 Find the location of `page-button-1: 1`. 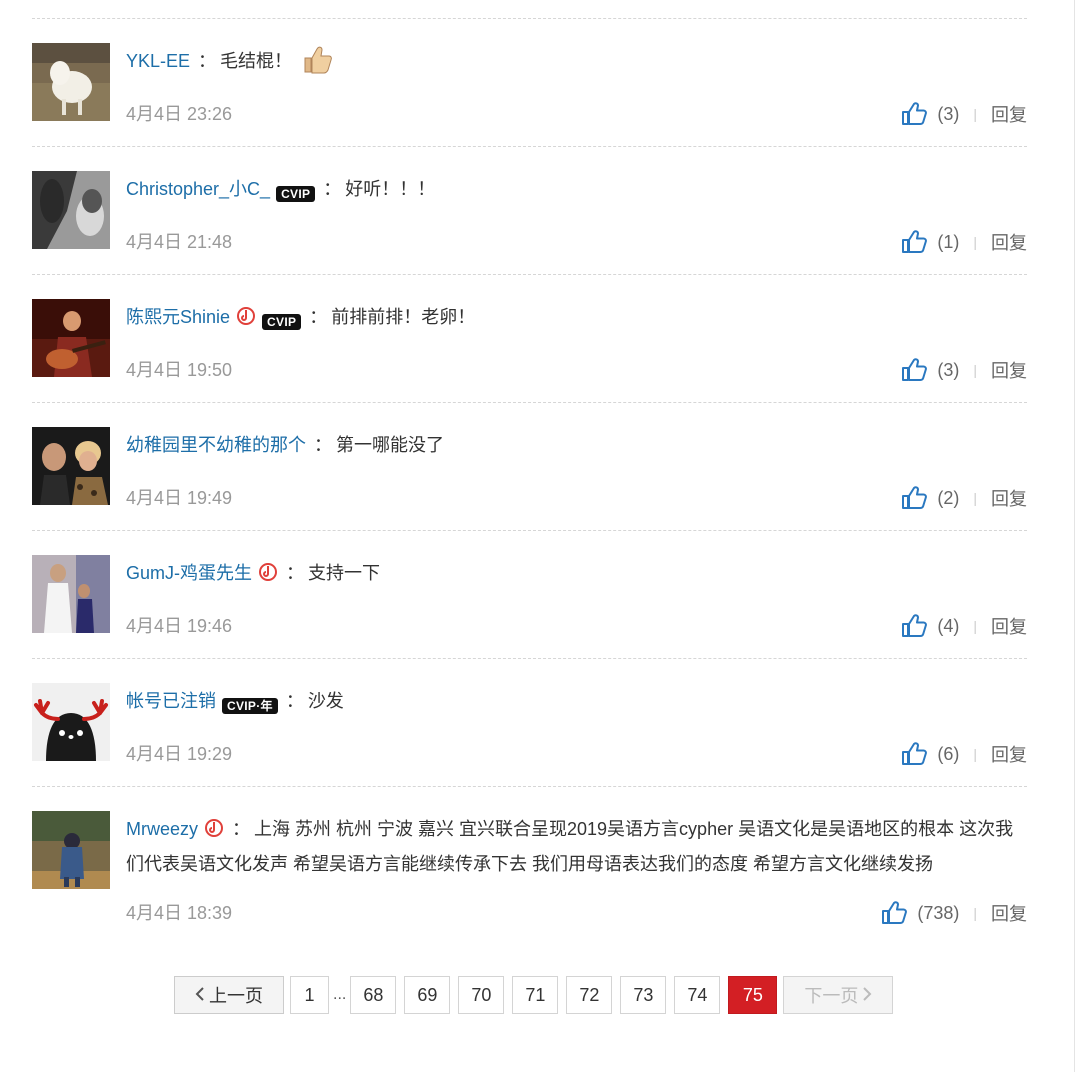

page-button-1: 1 is located at coordinates (309, 995).